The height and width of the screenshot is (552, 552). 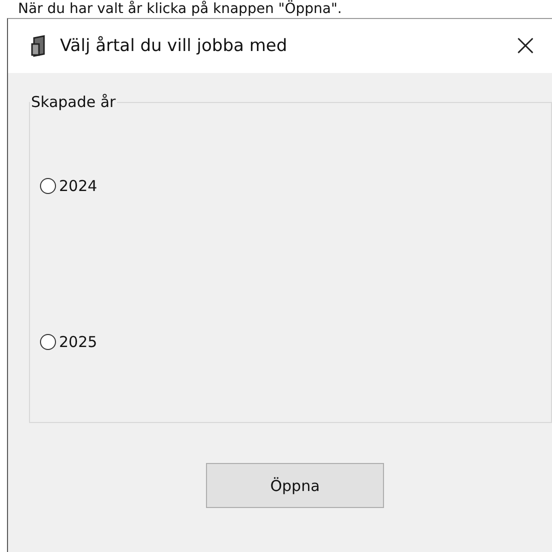 What do you see at coordinates (73, 102) in the screenshot?
I see `group-label: Skapade år` at bounding box center [73, 102].